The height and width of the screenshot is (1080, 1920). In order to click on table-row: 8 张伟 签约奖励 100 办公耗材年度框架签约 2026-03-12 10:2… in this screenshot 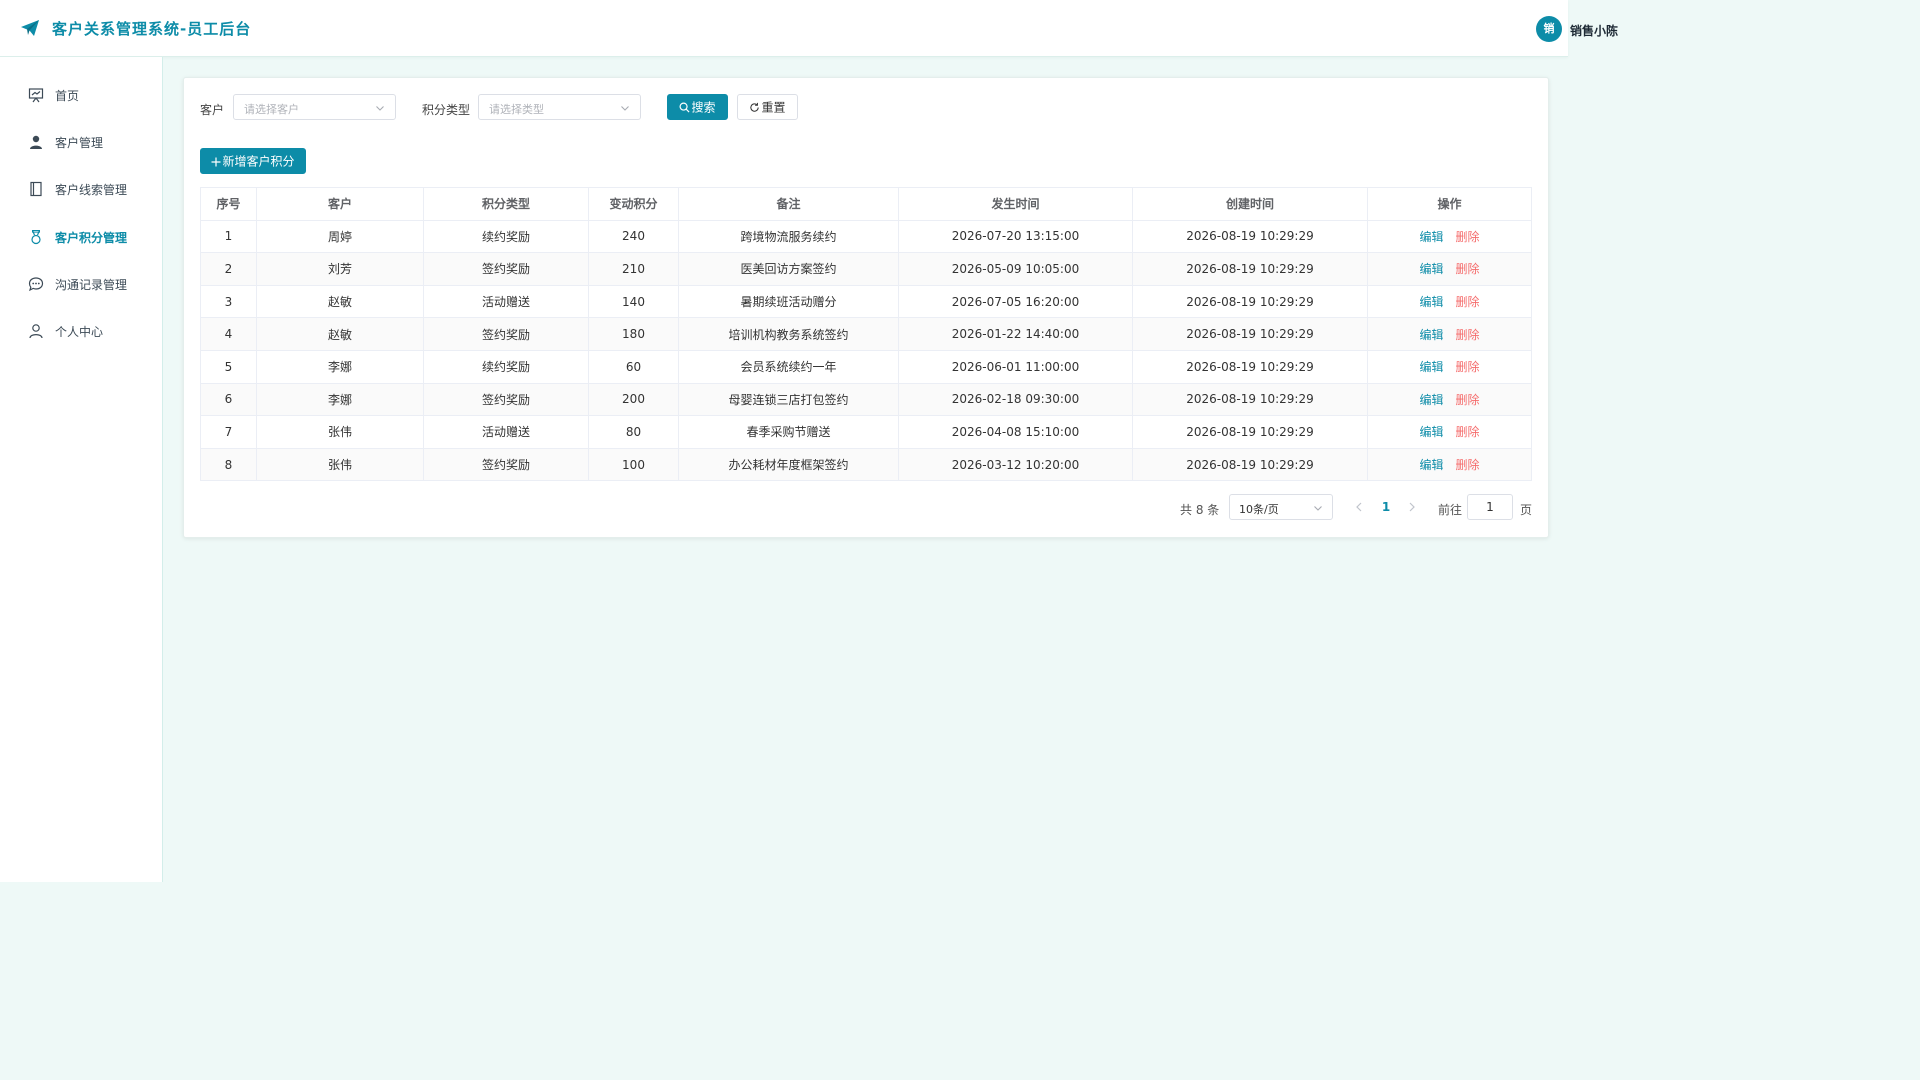, I will do `click(866, 464)`.